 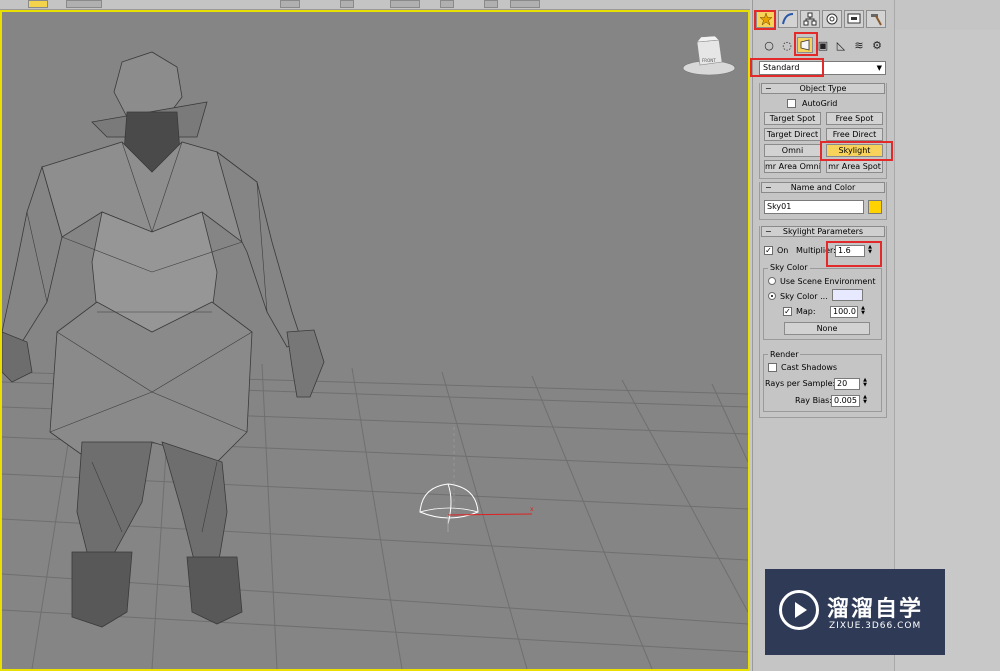 I want to click on name-and-color-rollout: − Name and Color Sky01, so click(x=823, y=201).